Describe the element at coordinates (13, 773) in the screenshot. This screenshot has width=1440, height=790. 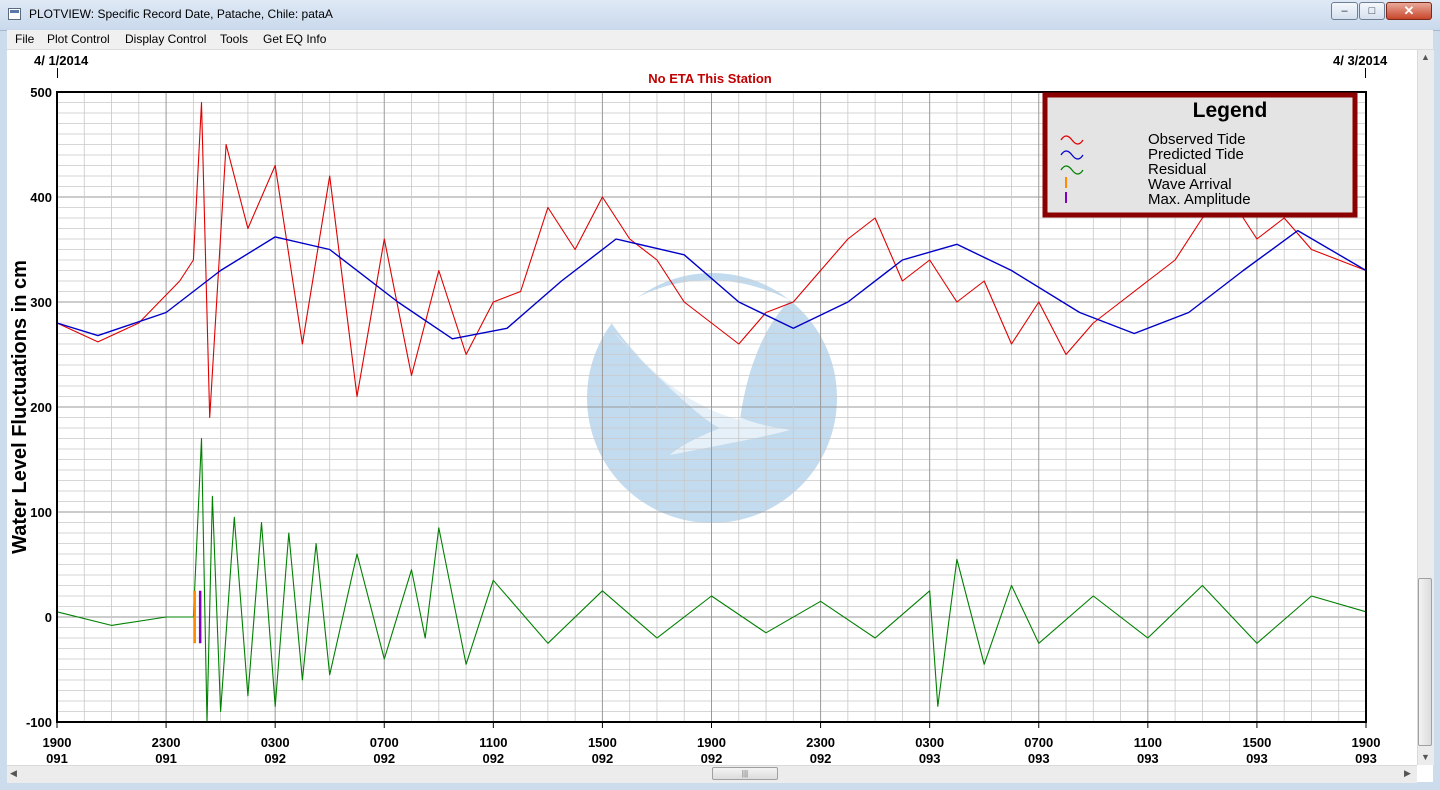
I see `scroll-left-arrow-icon: ◀` at that location.